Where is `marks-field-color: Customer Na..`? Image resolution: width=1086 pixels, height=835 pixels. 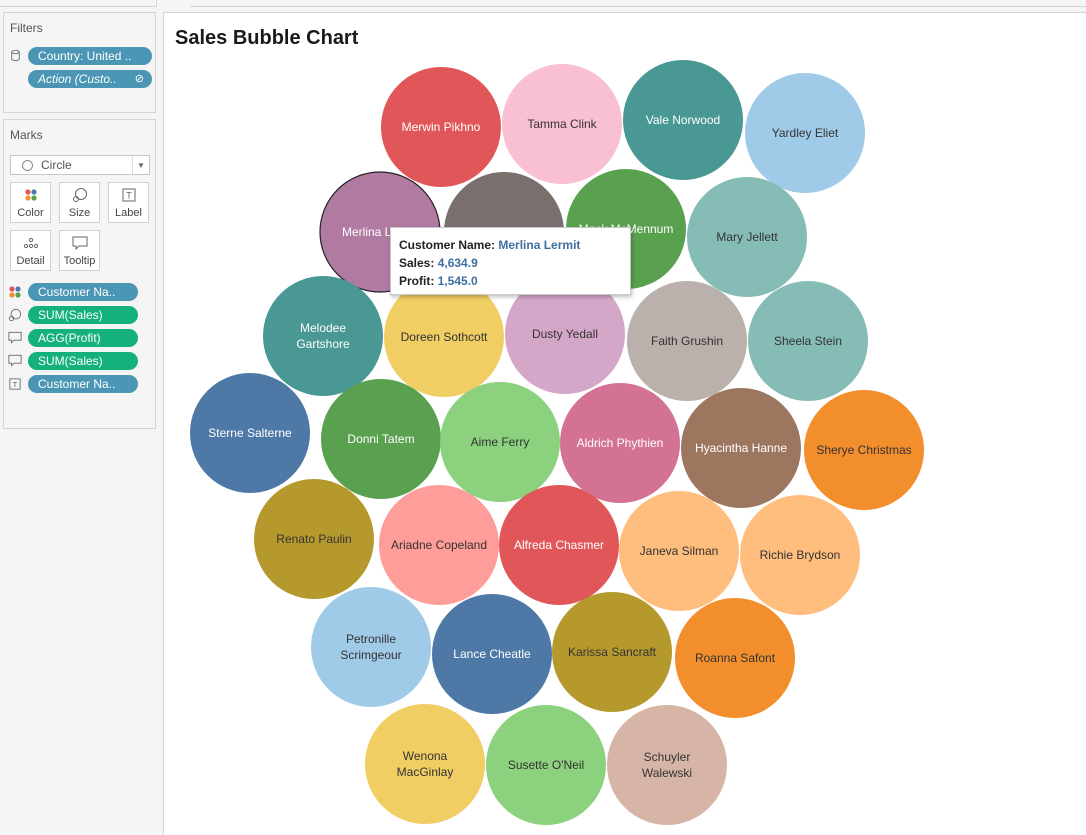
marks-field-color: Customer Na.. is located at coordinates (73, 291).